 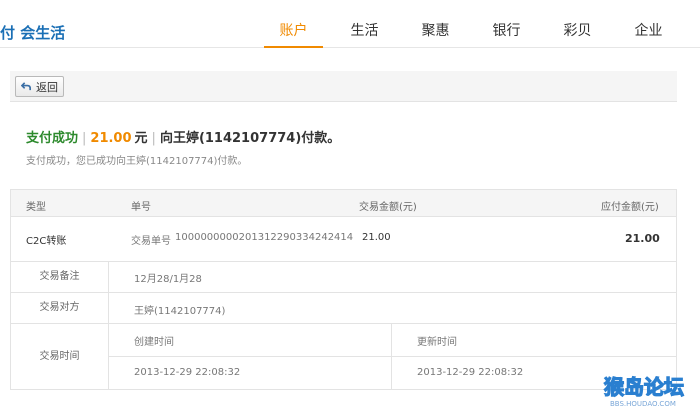 I want to click on nav-tab-deals: 聚惠, so click(x=435, y=24).